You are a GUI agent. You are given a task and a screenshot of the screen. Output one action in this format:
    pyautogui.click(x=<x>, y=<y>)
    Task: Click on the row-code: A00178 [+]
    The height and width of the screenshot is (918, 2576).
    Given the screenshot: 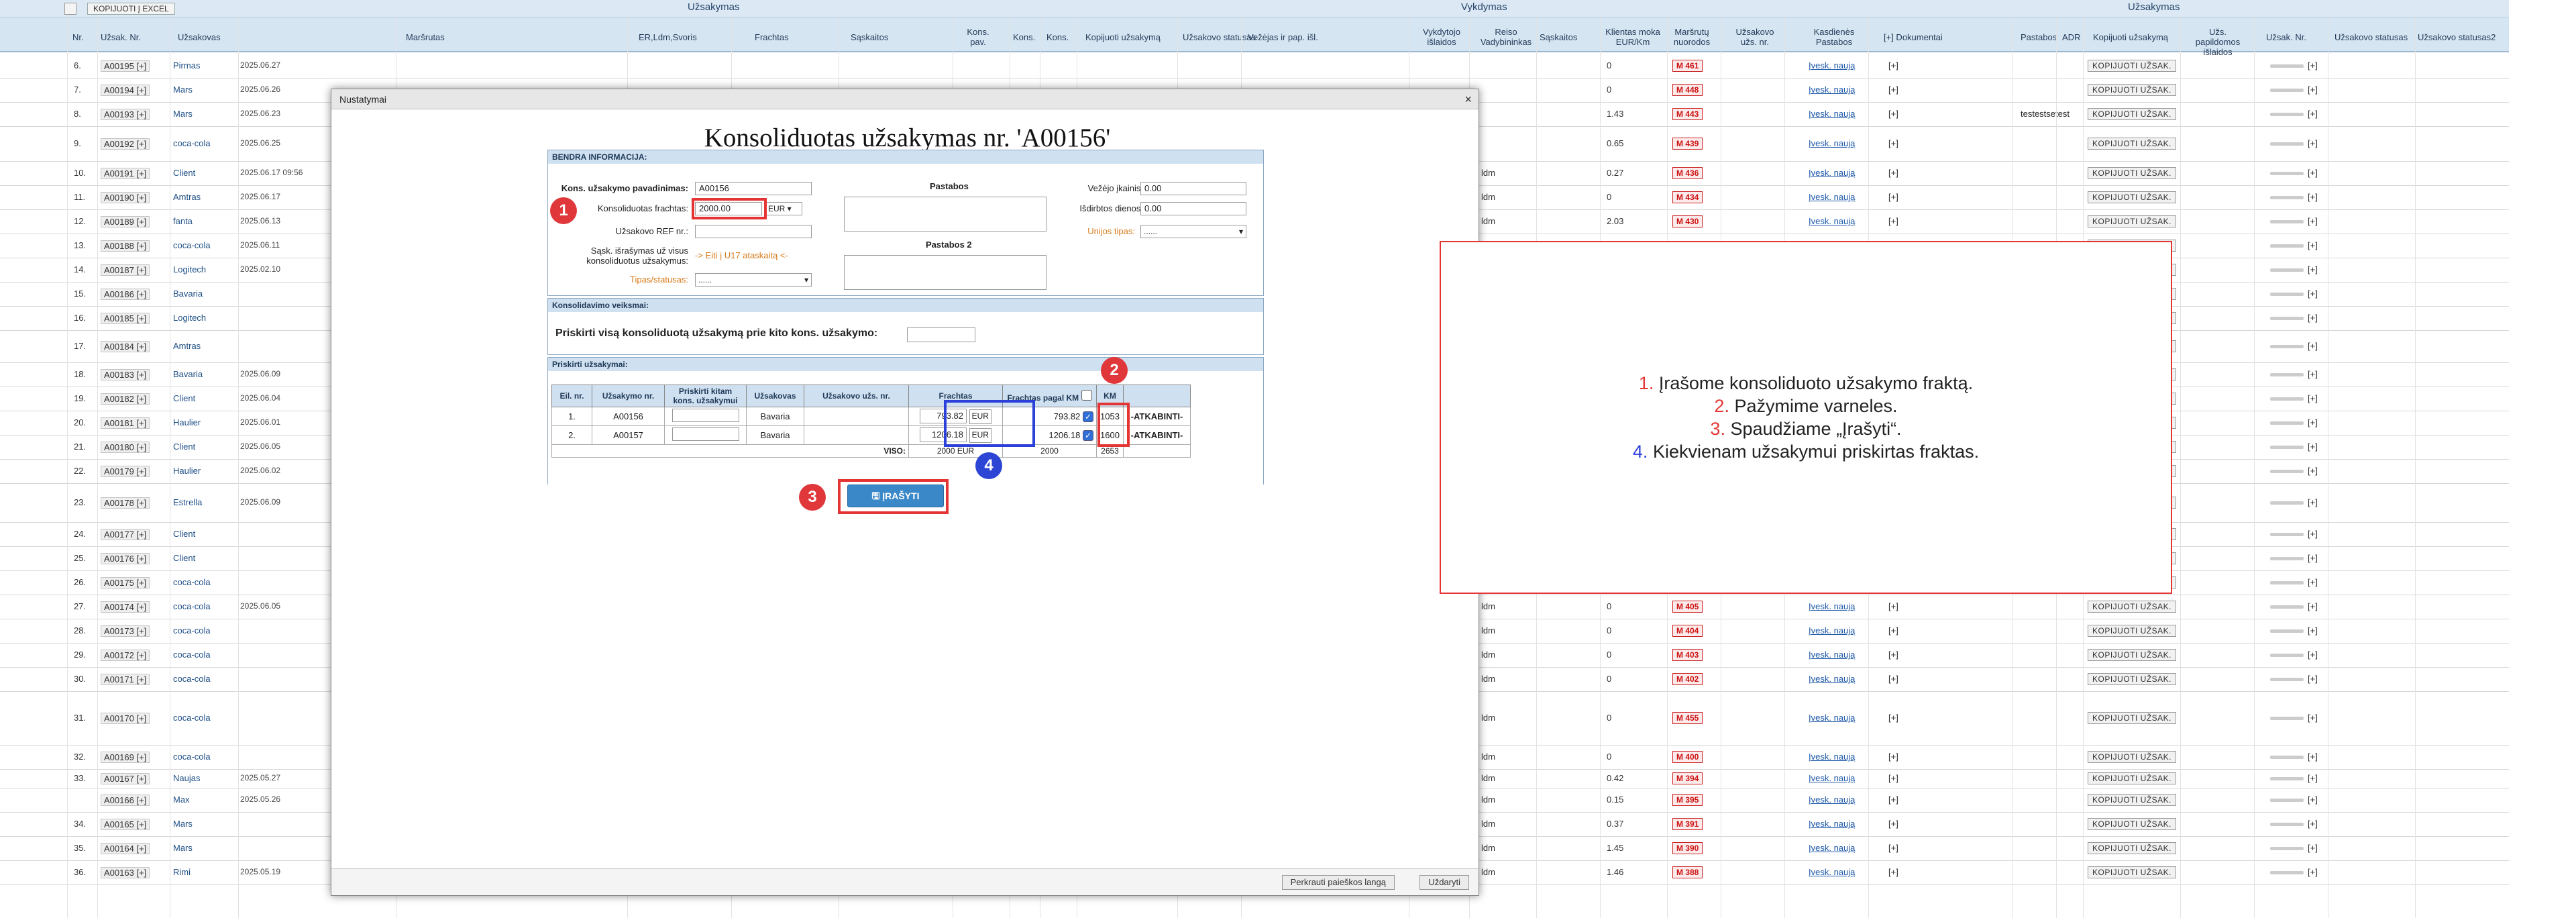 What is the action you would take?
    pyautogui.click(x=125, y=503)
    